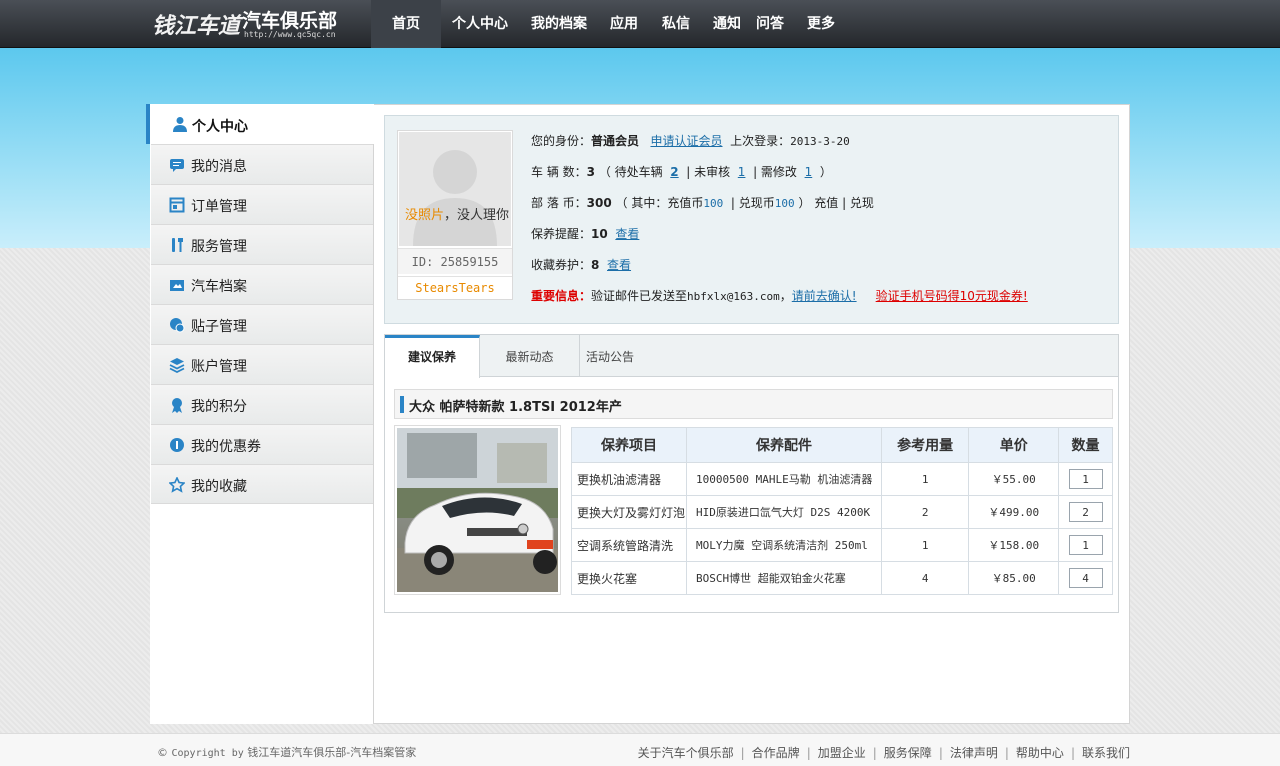  I want to click on no-photo-caption: ，没人理你, so click(477, 215).